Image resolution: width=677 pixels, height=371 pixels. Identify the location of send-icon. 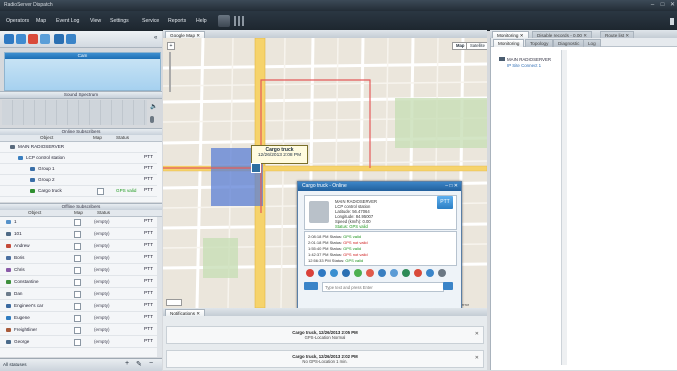
(448, 286).